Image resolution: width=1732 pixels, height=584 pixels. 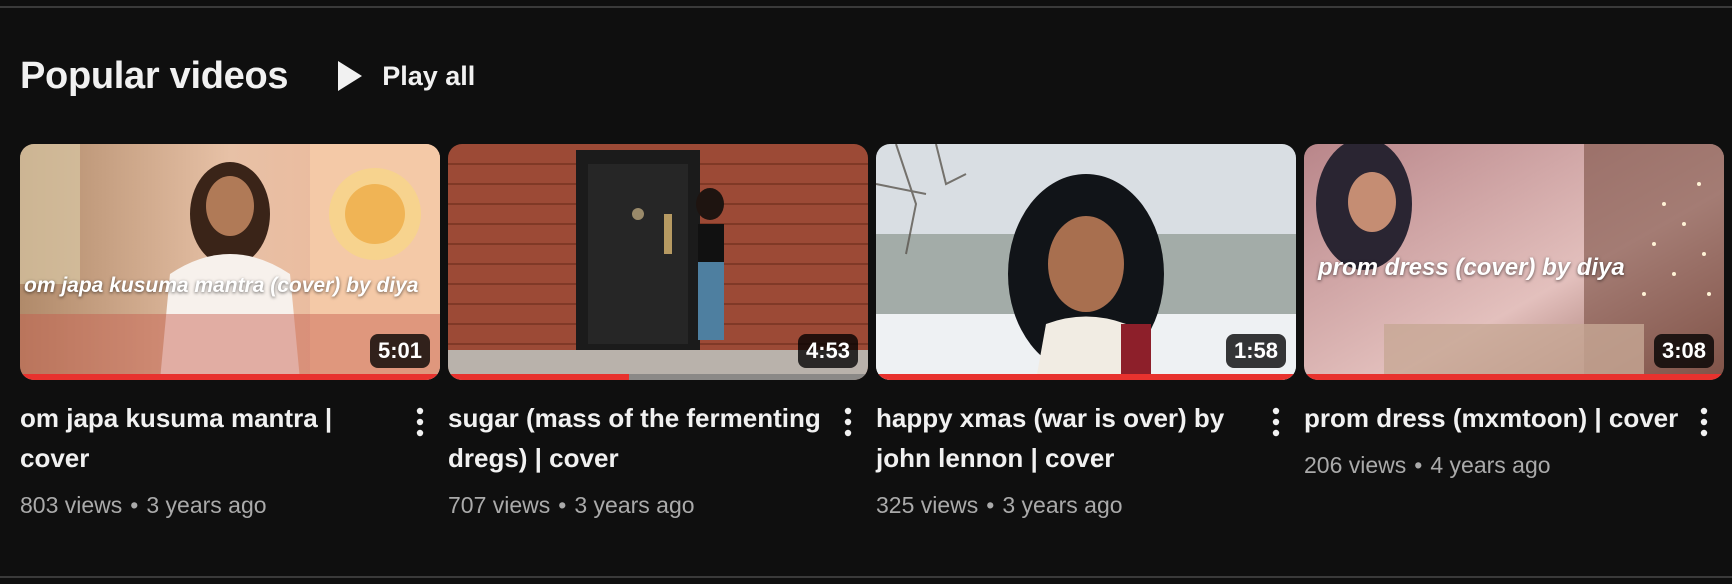 I want to click on thumbnail-caption: om japa kusuma mantra (cover) by diya, so click(x=221, y=285).